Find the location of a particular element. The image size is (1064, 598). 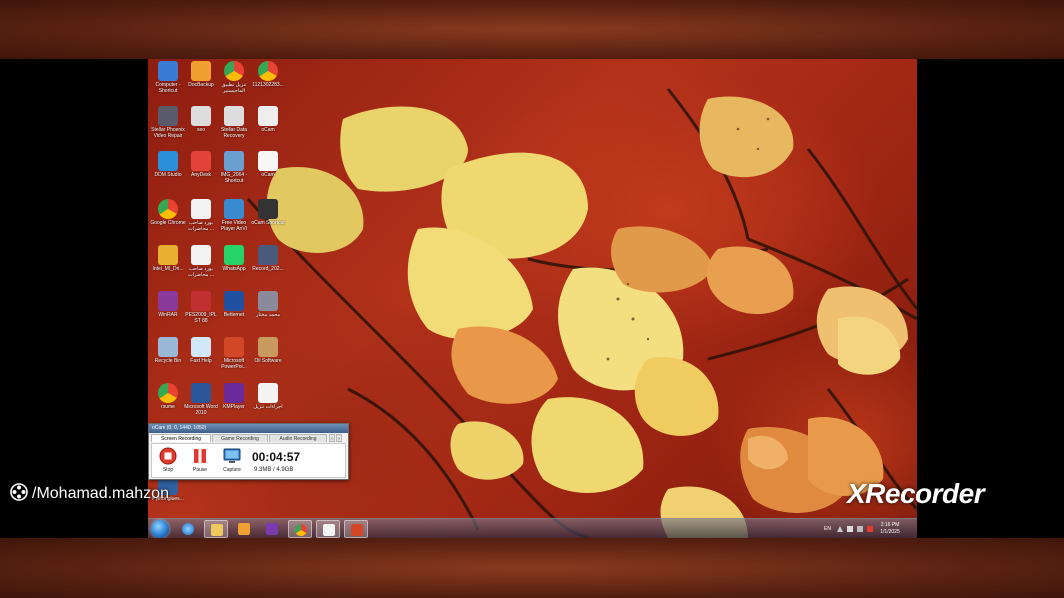

start-button-icon is located at coordinates (160, 529).